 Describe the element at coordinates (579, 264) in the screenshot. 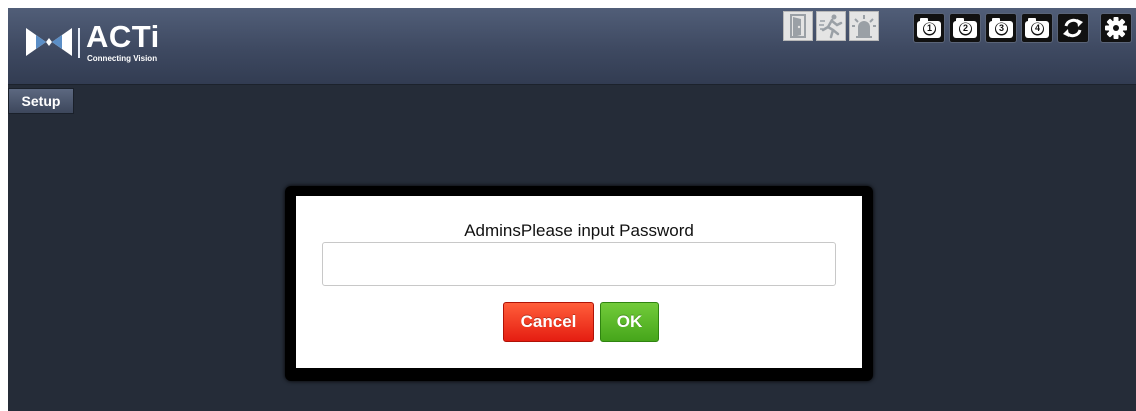

I see `password-input` at that location.